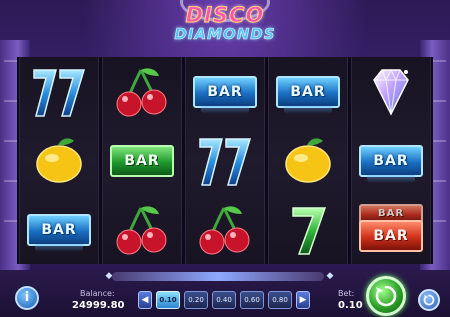 This screenshot has width=450, height=317. I want to click on diamond-icon, so click(391, 92).